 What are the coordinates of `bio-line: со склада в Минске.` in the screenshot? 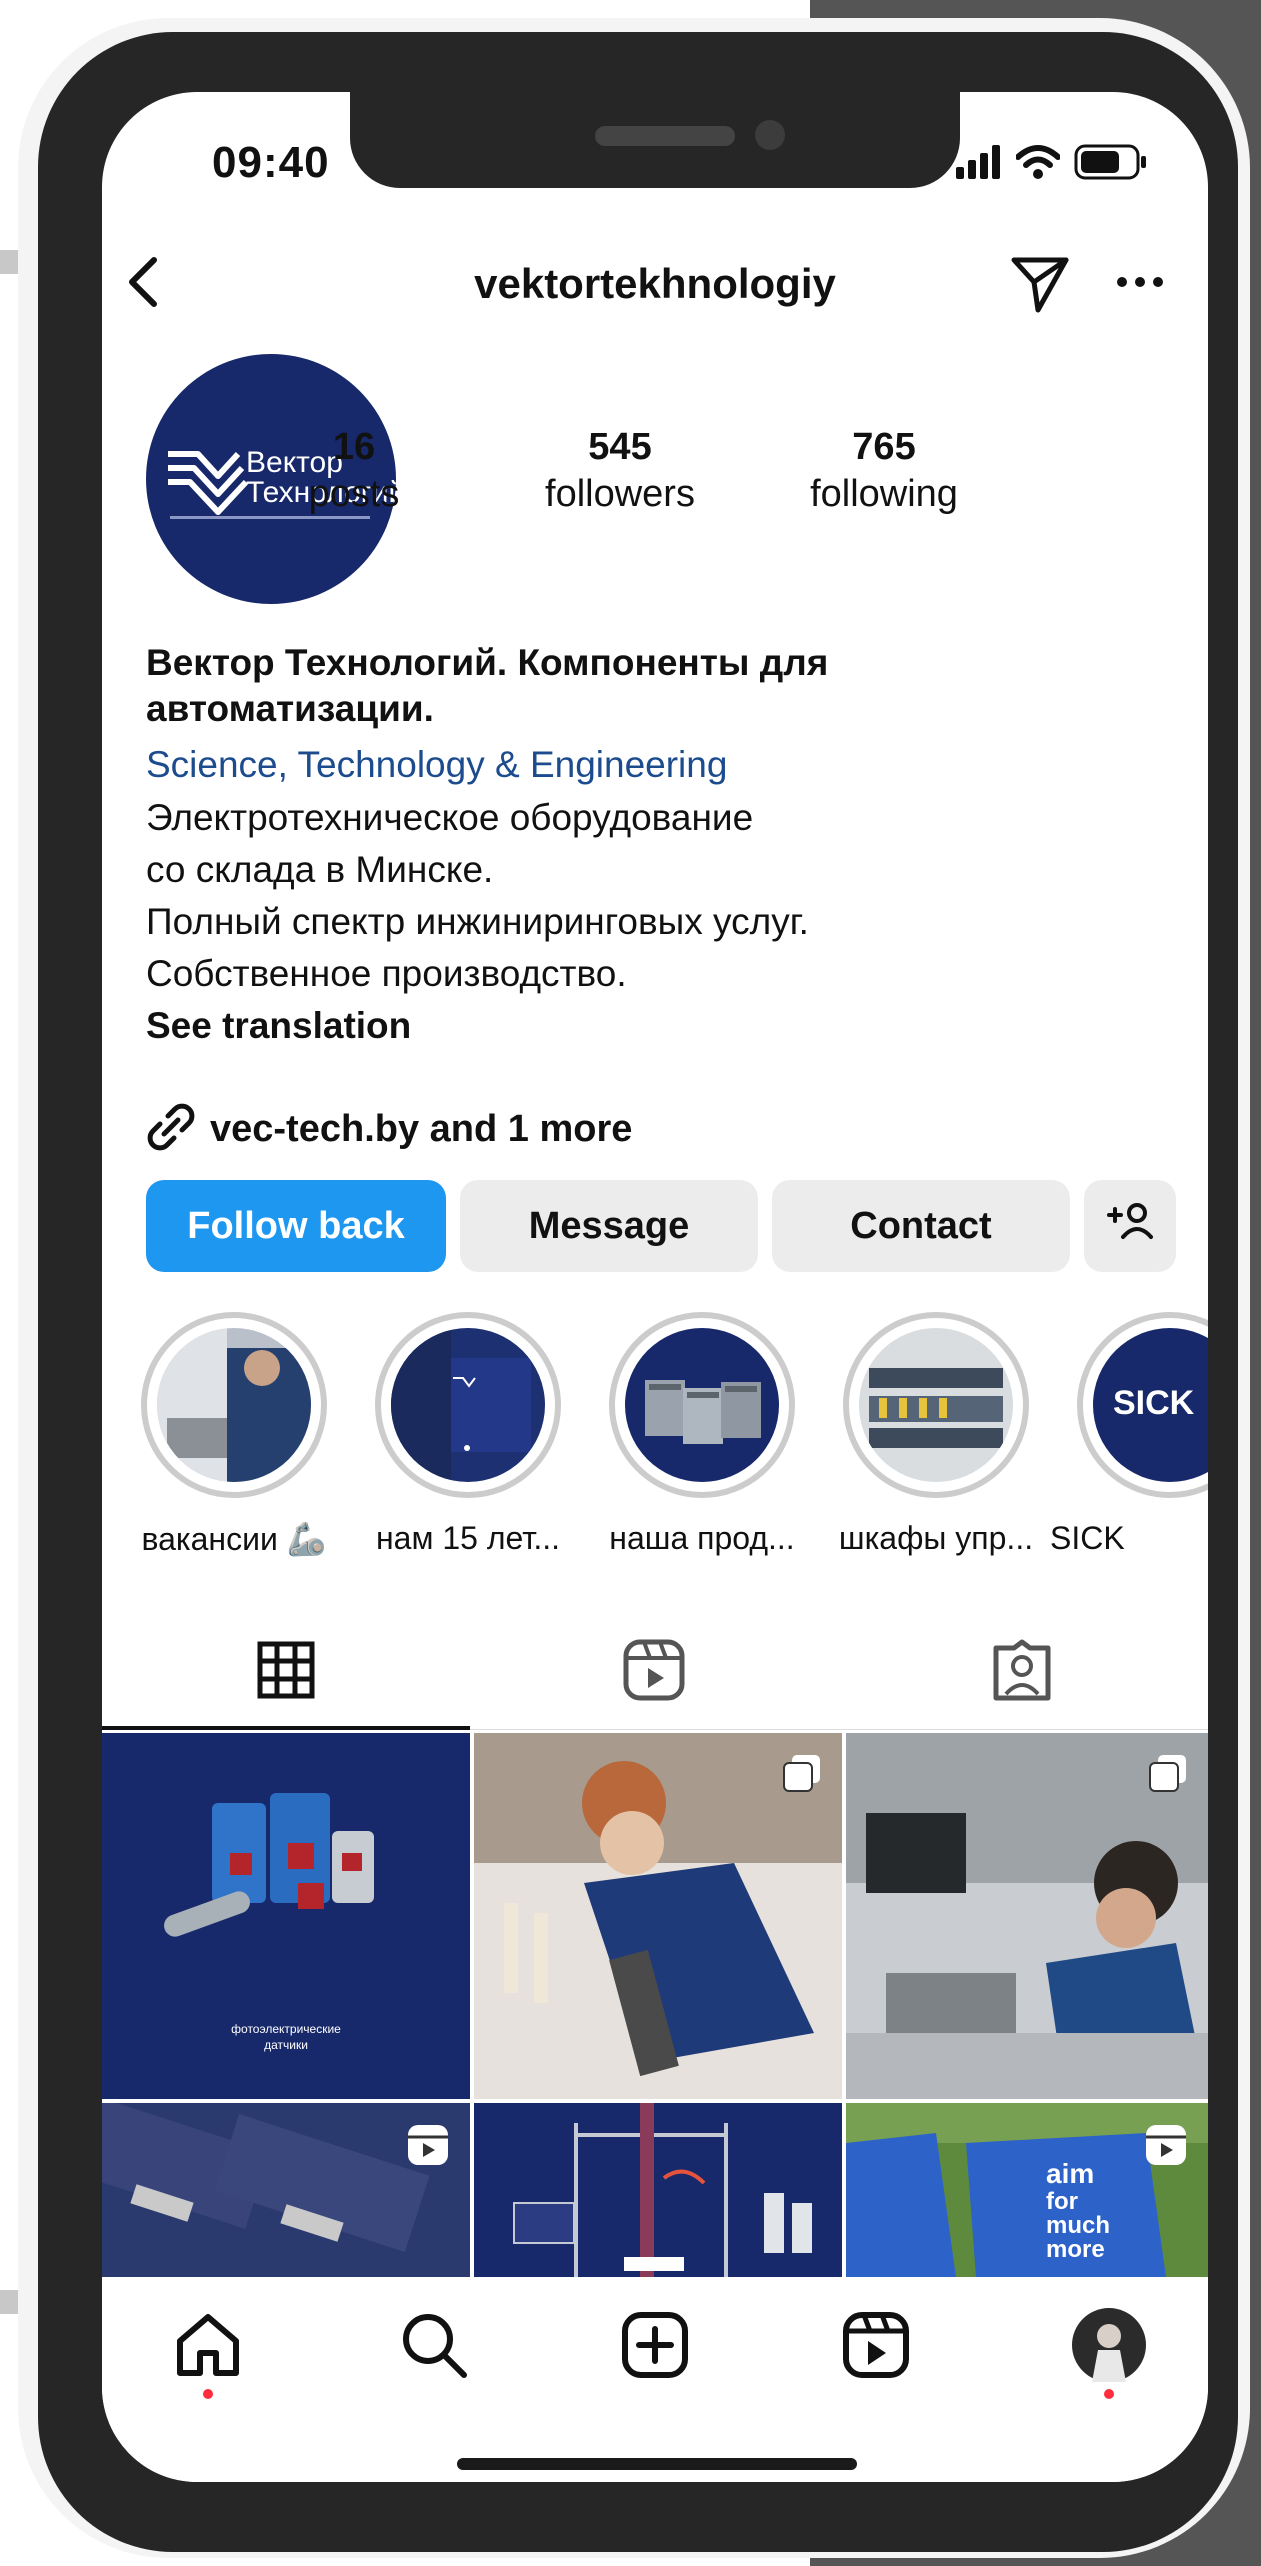 It's located at (320, 869).